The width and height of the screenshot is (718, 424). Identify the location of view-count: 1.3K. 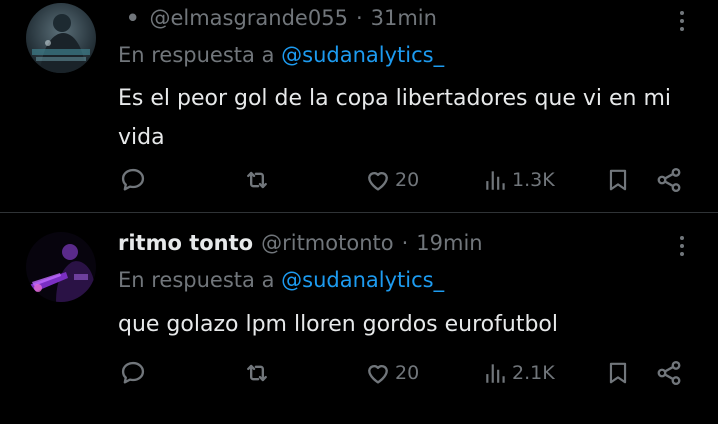
(533, 180).